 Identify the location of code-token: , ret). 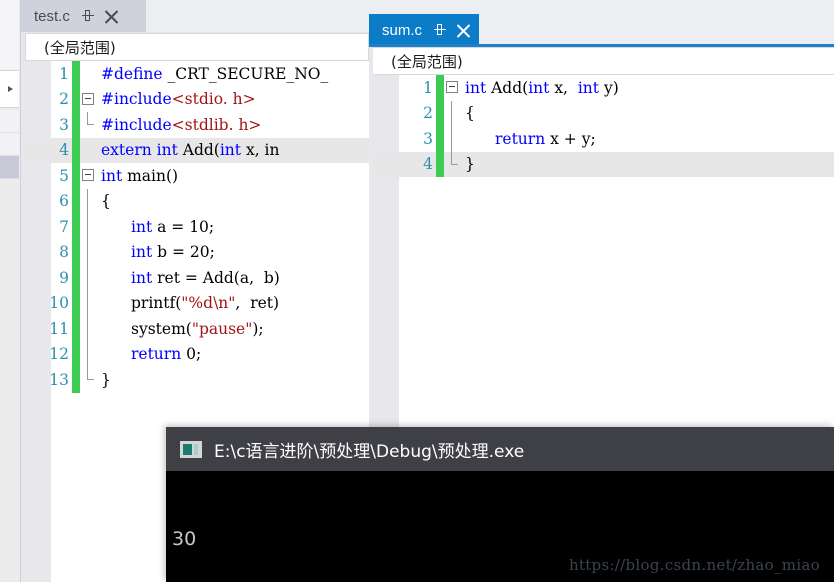
(257, 303).